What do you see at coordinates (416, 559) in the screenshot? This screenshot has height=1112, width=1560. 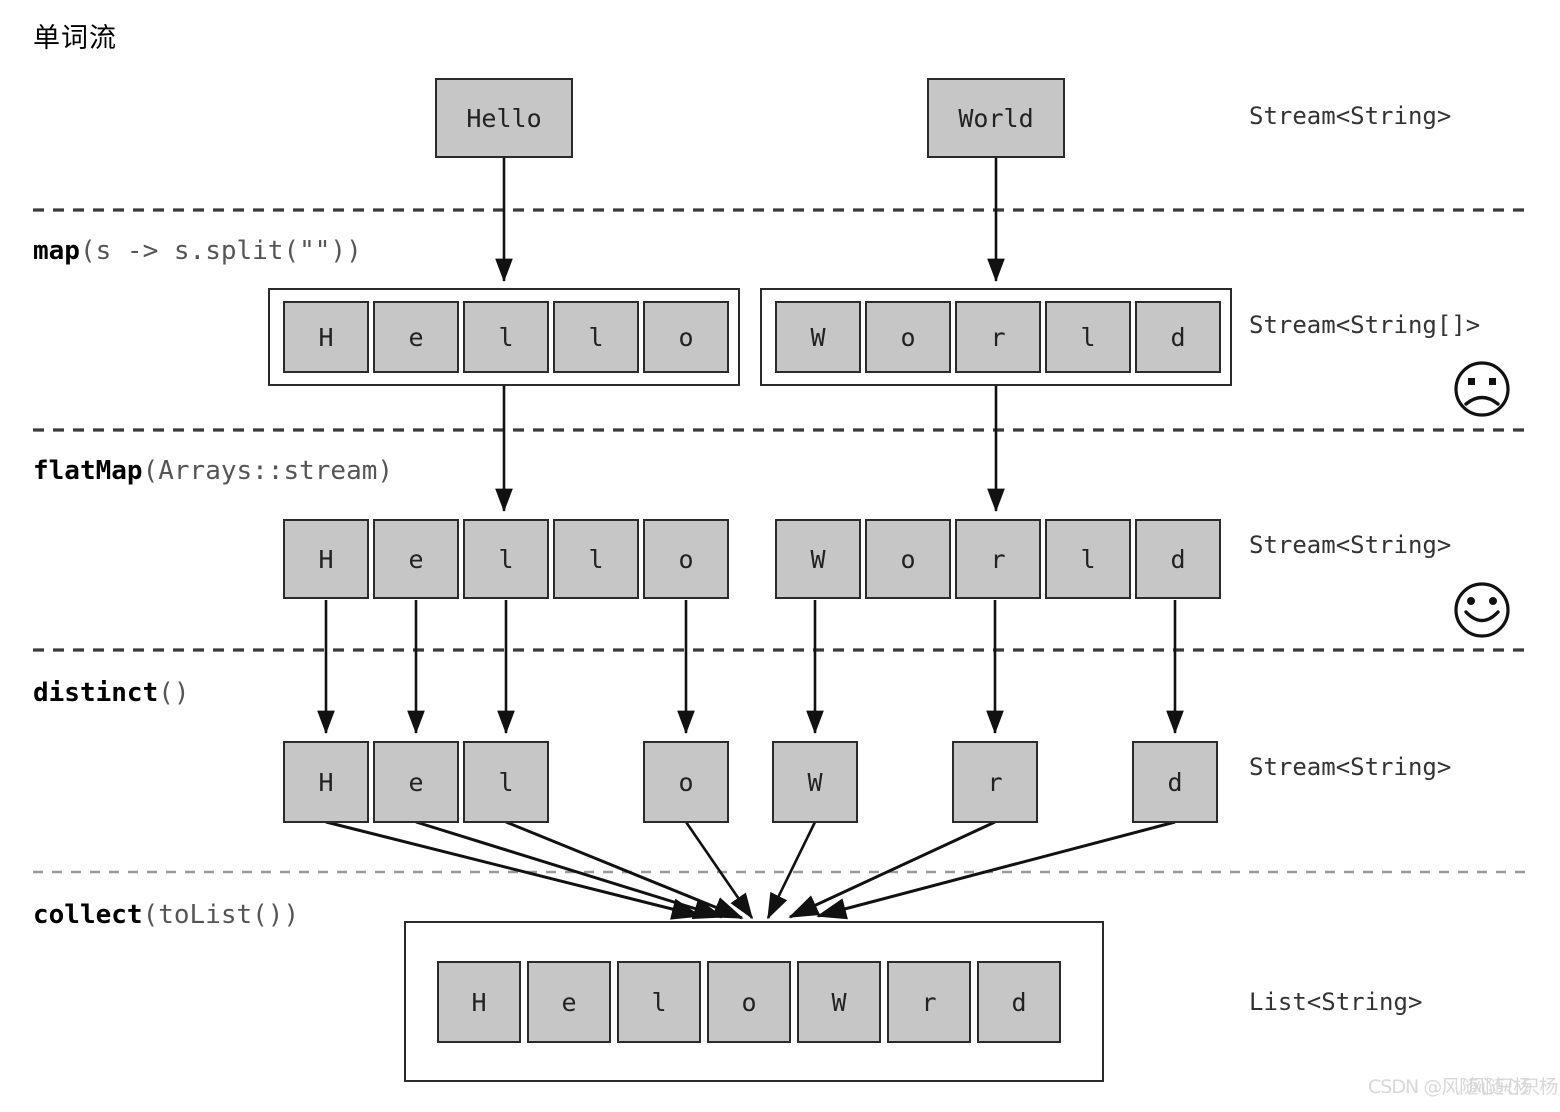 I see `flatmap-cell: e` at bounding box center [416, 559].